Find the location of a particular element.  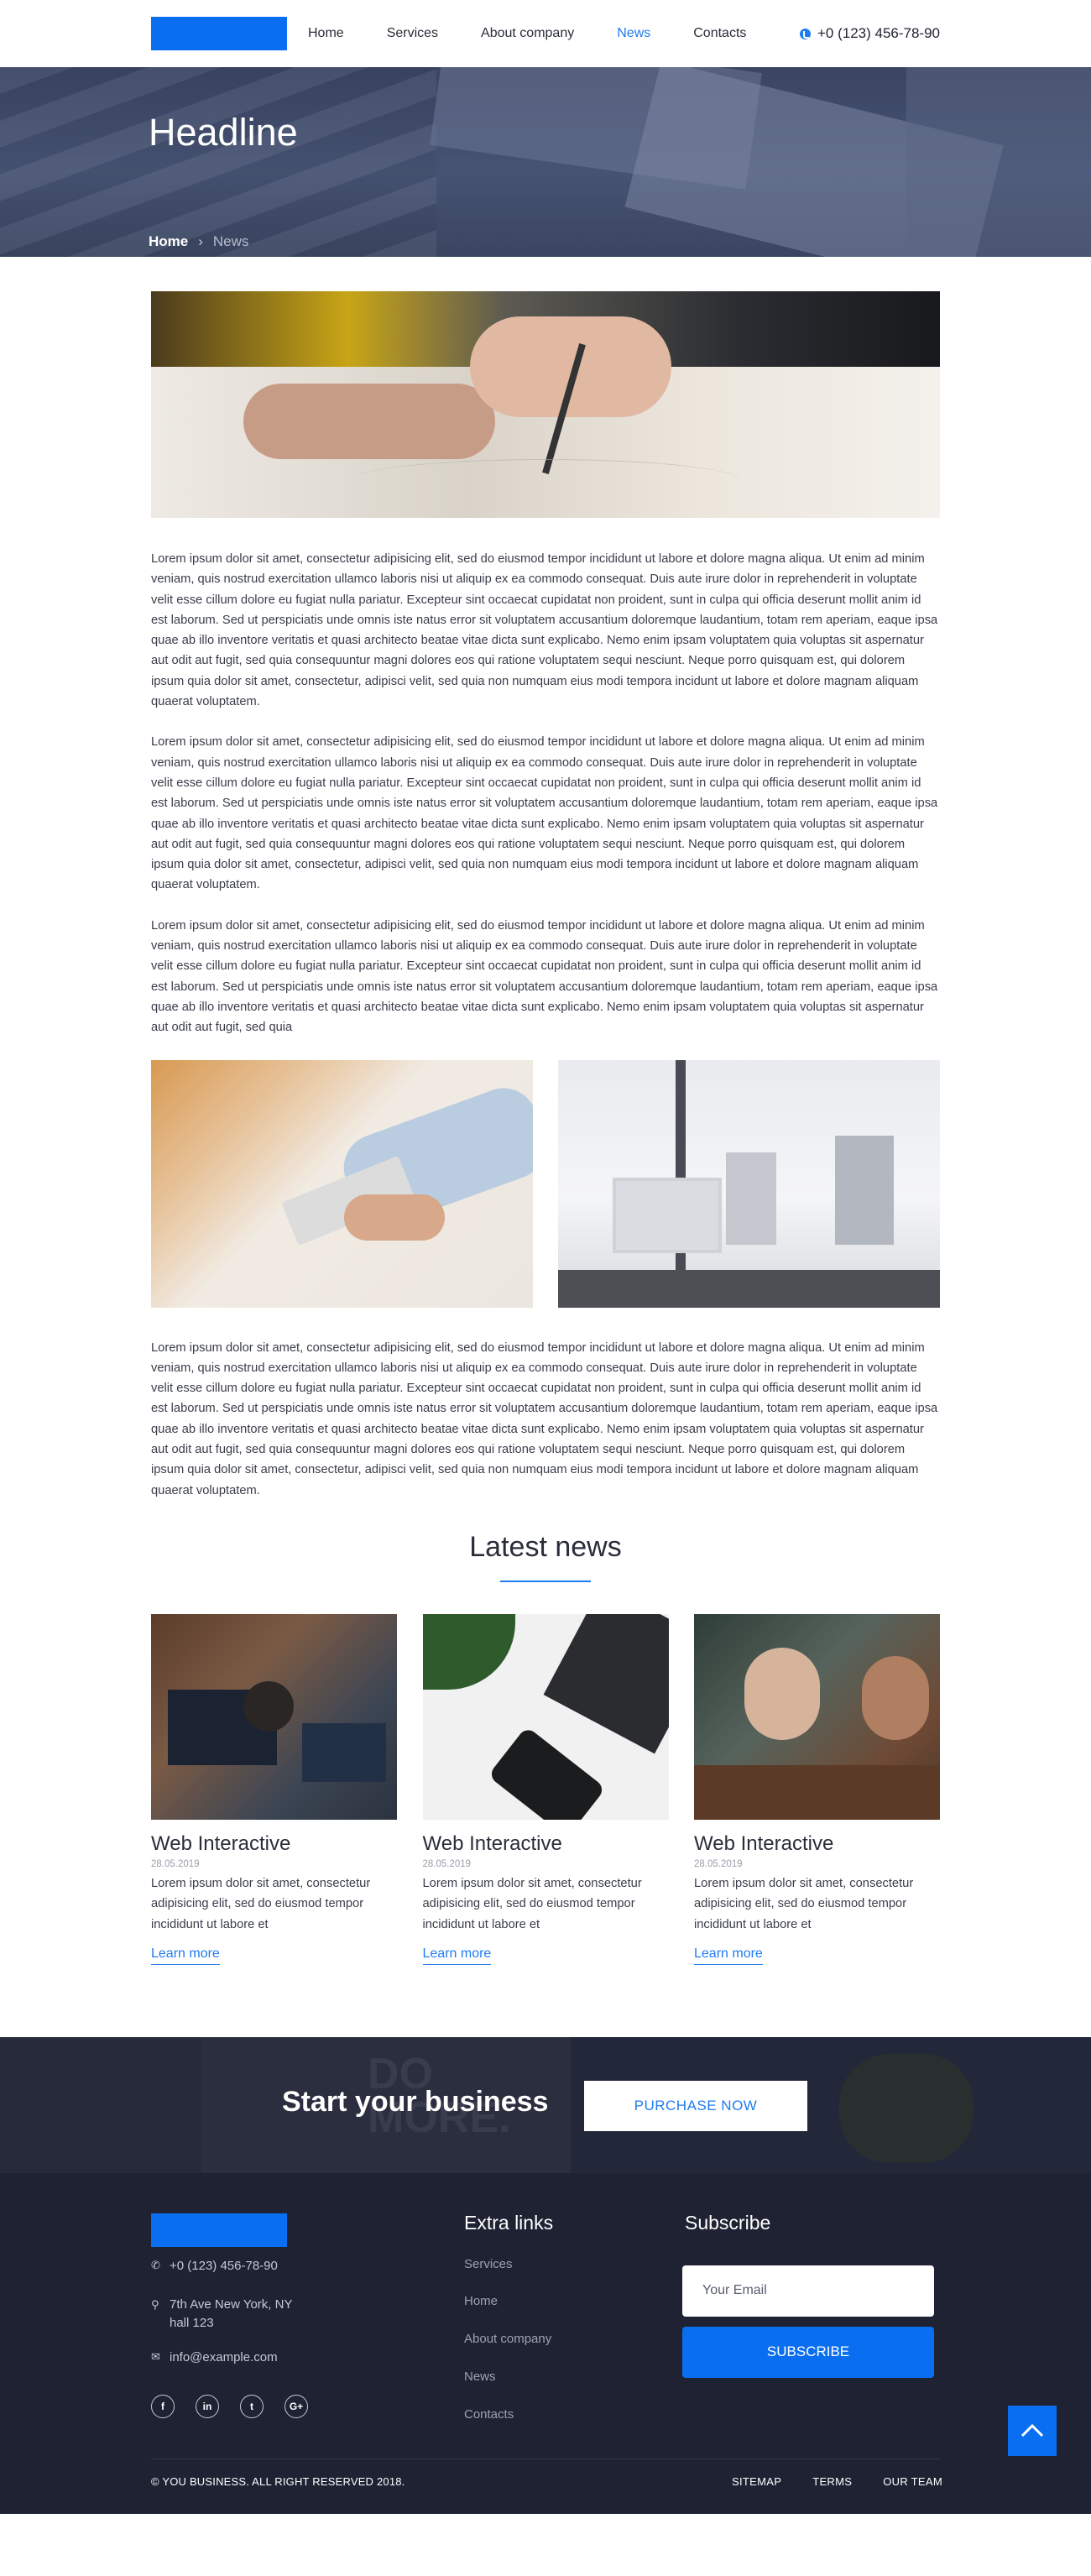

envelope-icon: ✉ is located at coordinates (155, 2356).